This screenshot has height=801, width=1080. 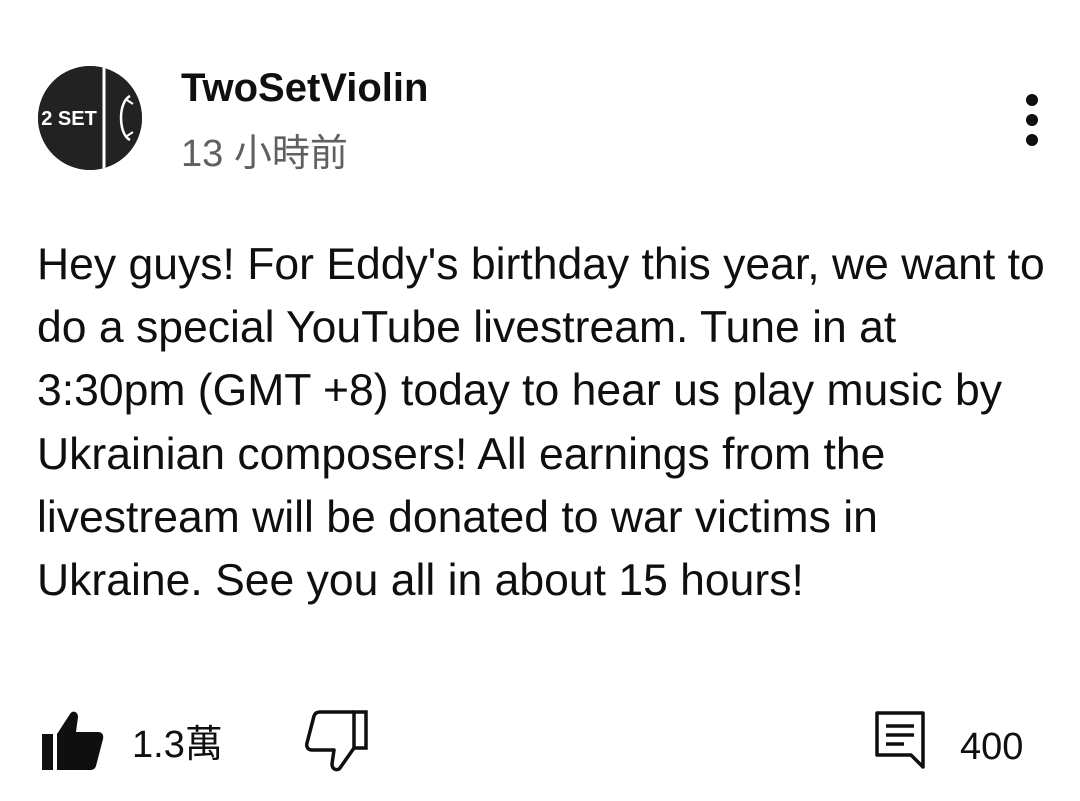 What do you see at coordinates (69, 119) in the screenshot?
I see `avatar-logo-text: 2 SET` at bounding box center [69, 119].